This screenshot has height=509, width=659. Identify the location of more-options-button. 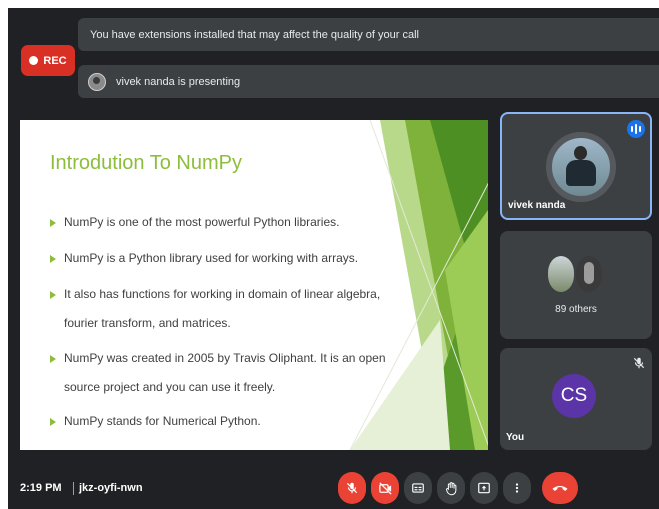
(517, 488).